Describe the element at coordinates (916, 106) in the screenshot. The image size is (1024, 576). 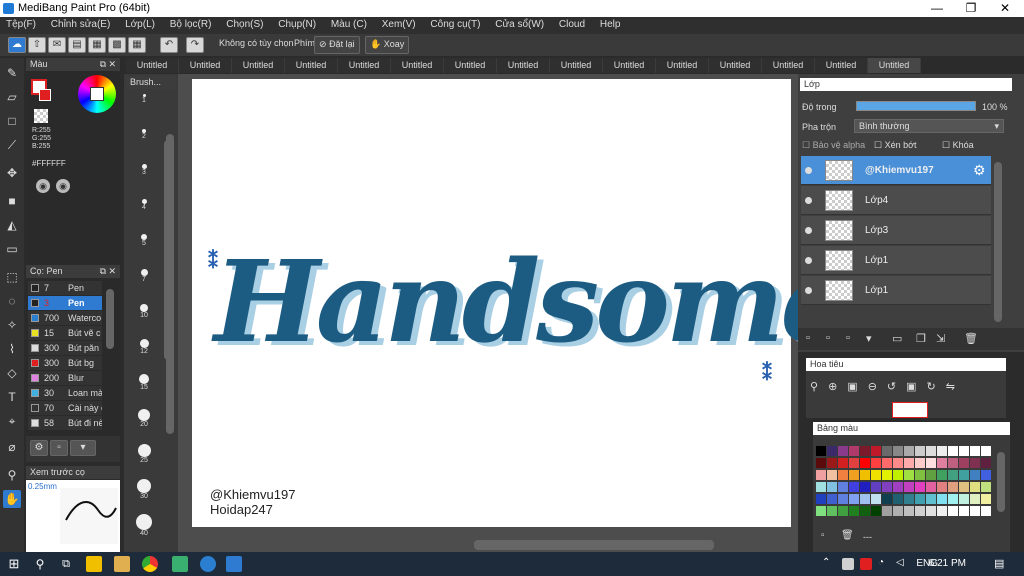
I see `opacity-slider` at that location.